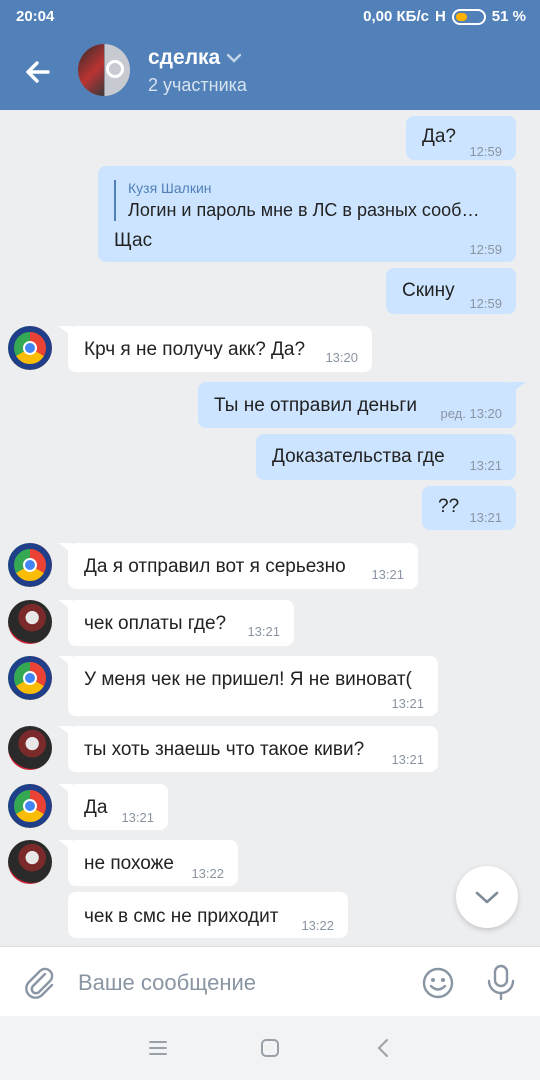 This screenshot has height=1080, width=540. I want to click on status-bar: 20:04 0,00 КБ/с H 51 %, so click(270, 17).